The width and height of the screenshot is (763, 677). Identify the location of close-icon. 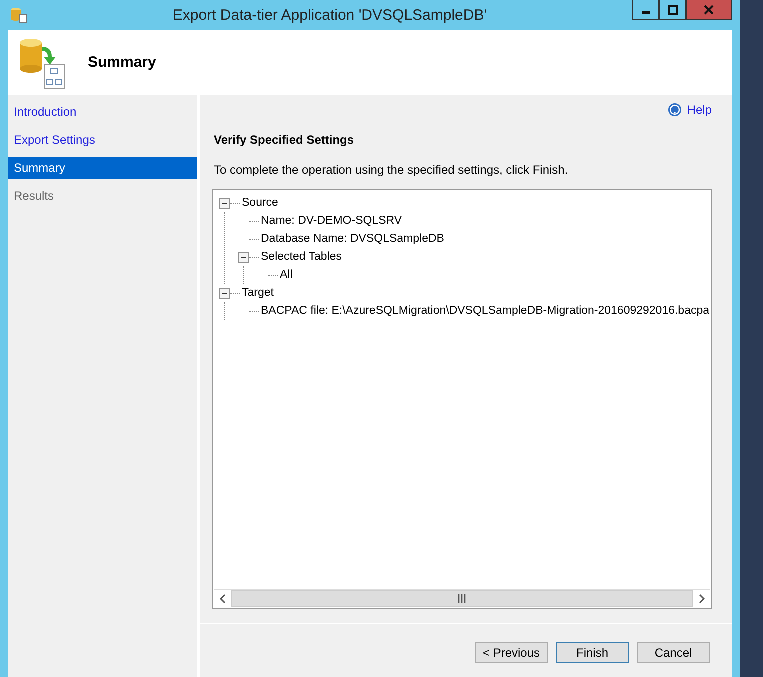
(709, 9).